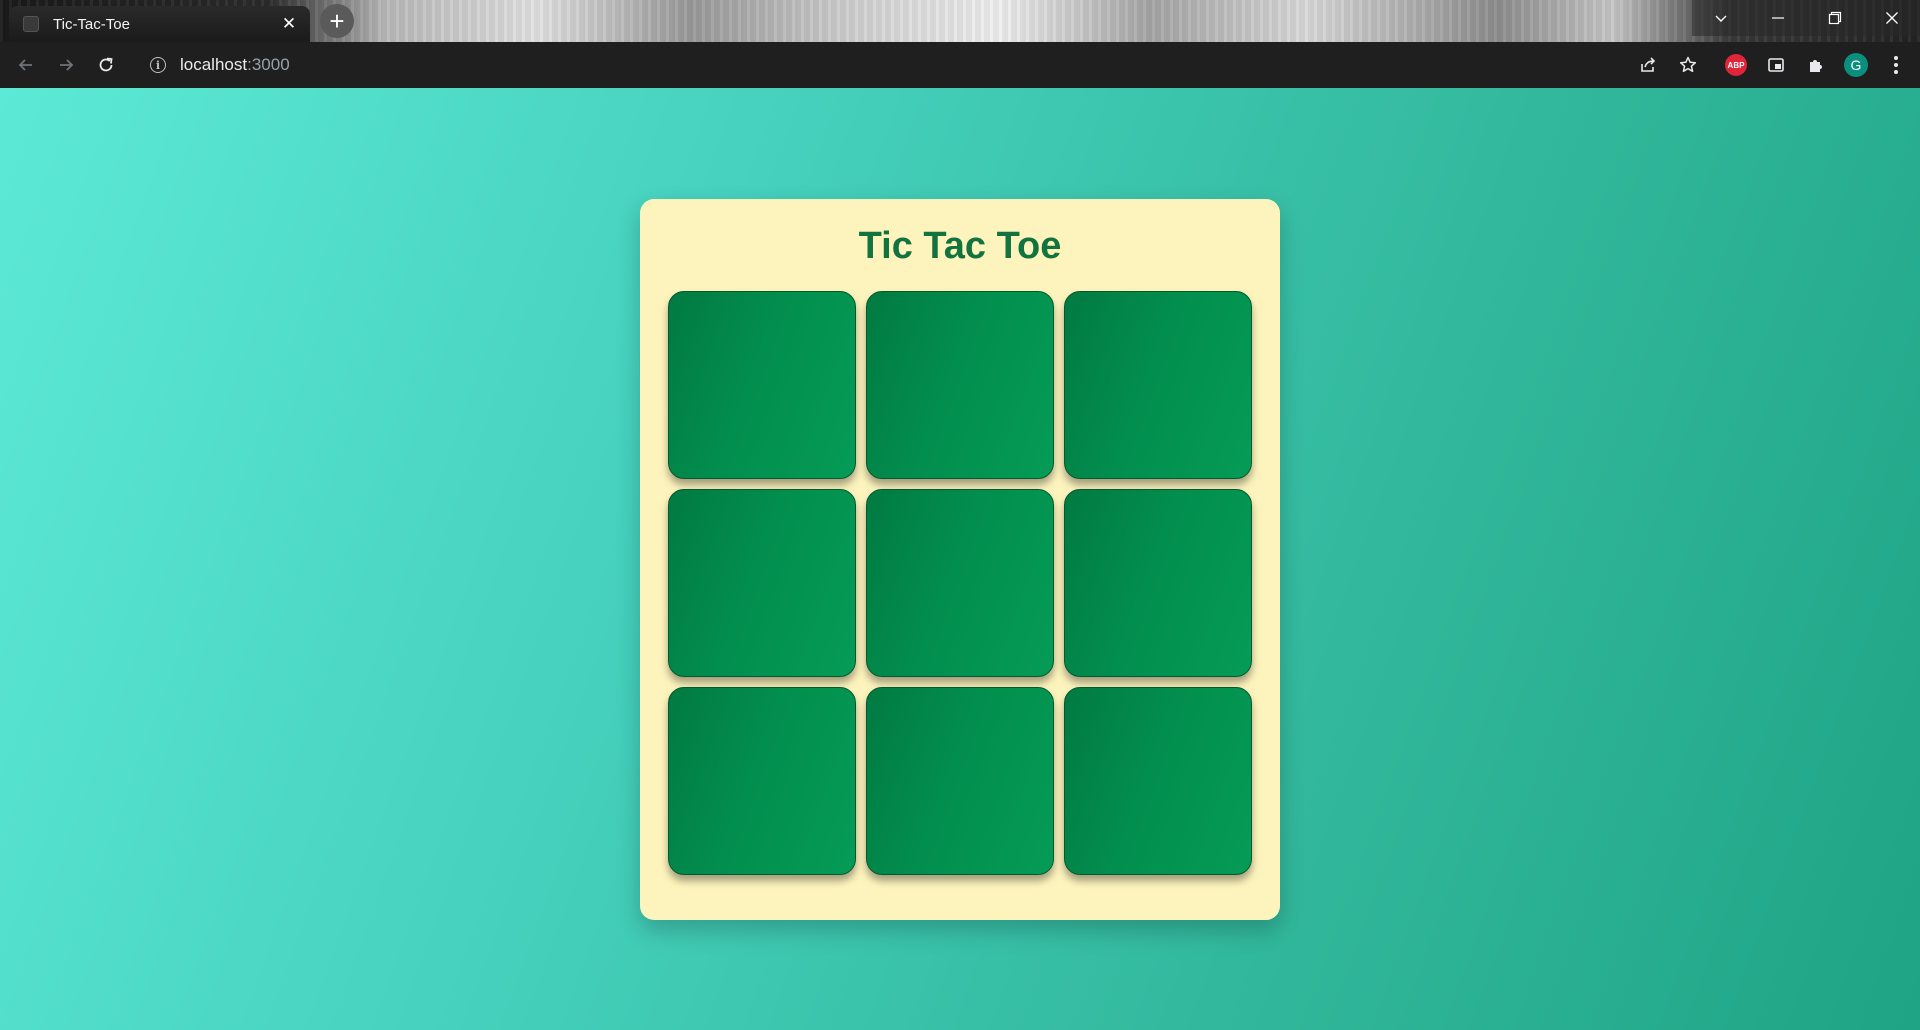 The image size is (1920, 1030). What do you see at coordinates (920, 65) in the screenshot?
I see `address-bar: i localhost :3000` at bounding box center [920, 65].